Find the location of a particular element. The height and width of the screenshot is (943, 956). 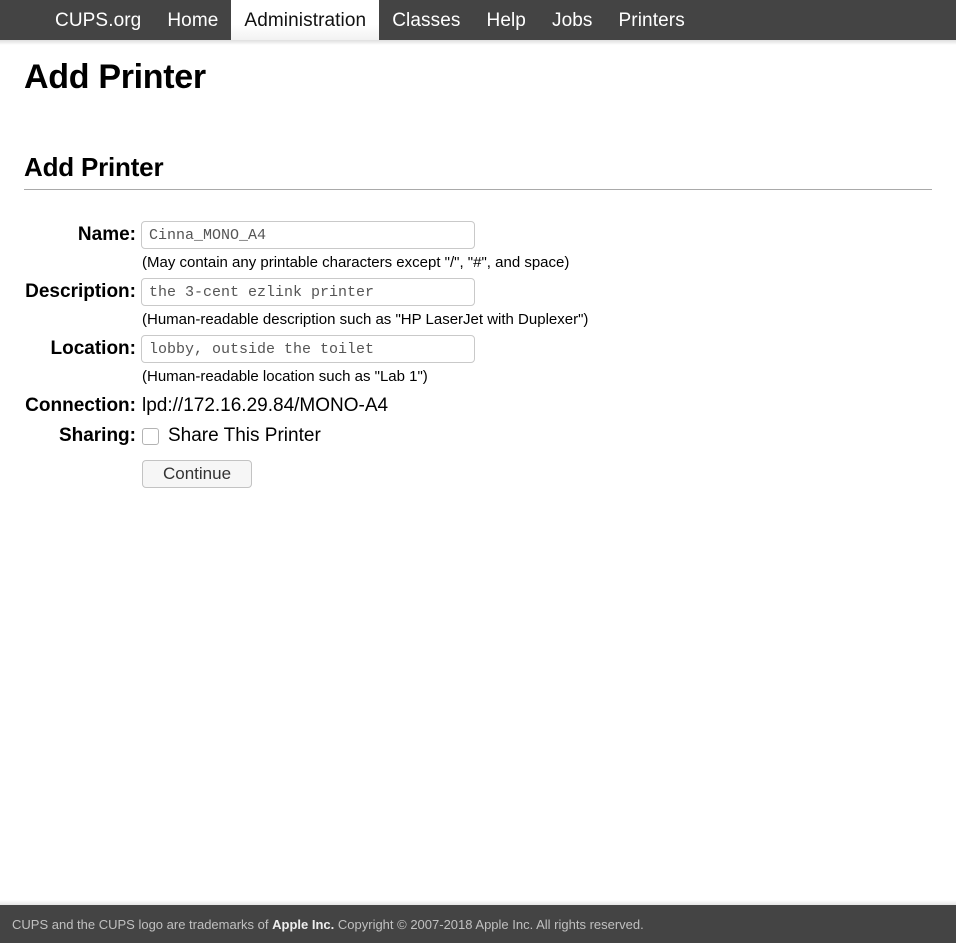

location-label: Location: is located at coordinates (93, 348).